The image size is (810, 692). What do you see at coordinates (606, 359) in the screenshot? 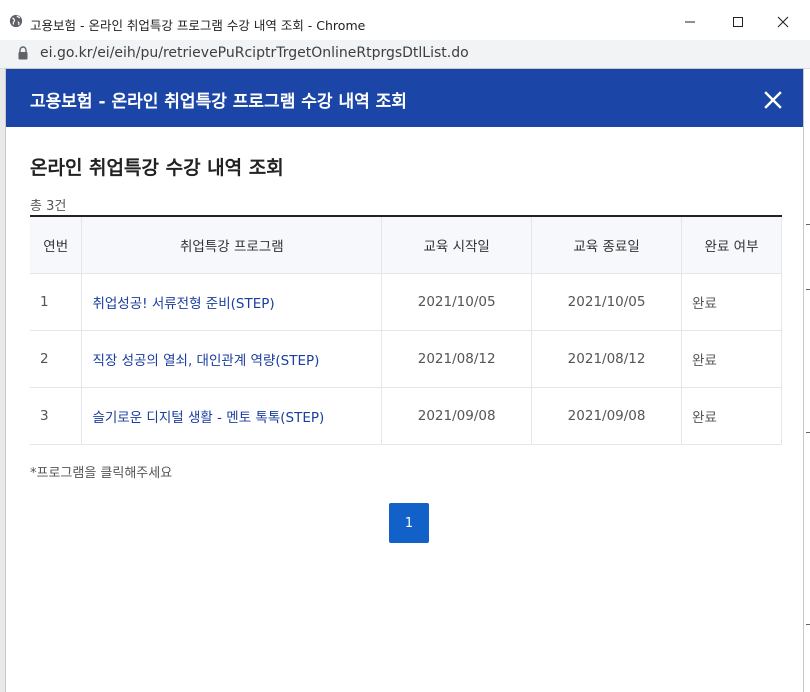
I see `end-date: 2021/08/12` at bounding box center [606, 359].